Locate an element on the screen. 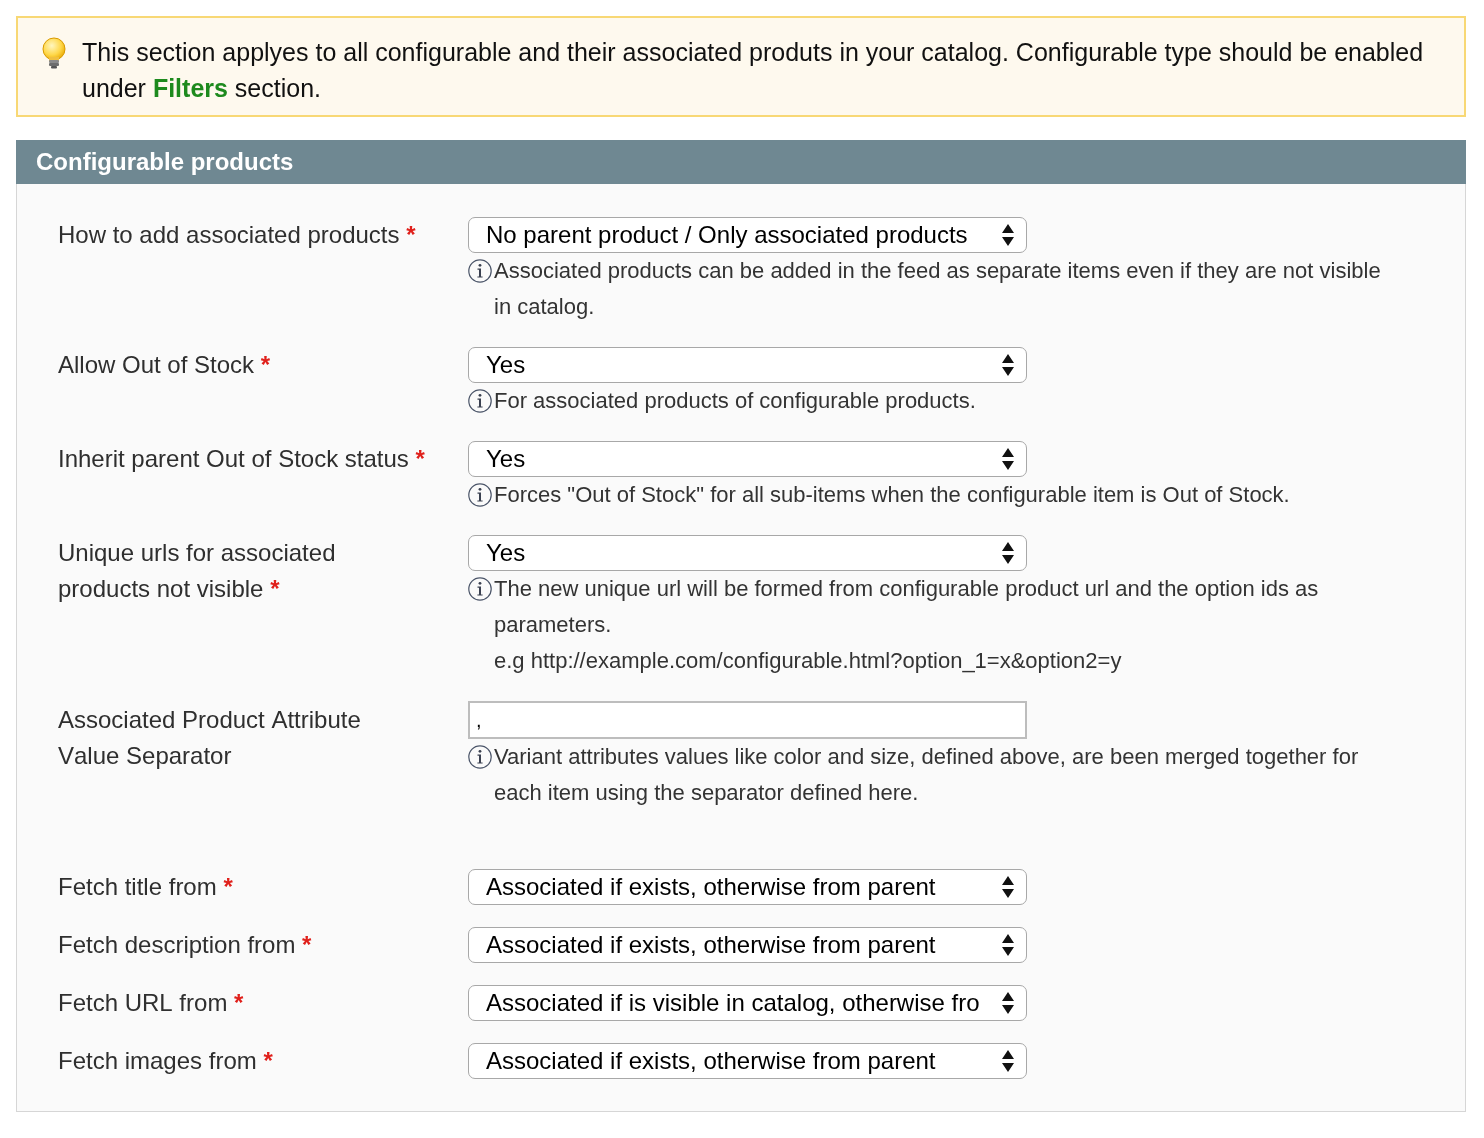 The height and width of the screenshot is (1138, 1484). field-label: How to add associated products * is located at coordinates (237, 234).